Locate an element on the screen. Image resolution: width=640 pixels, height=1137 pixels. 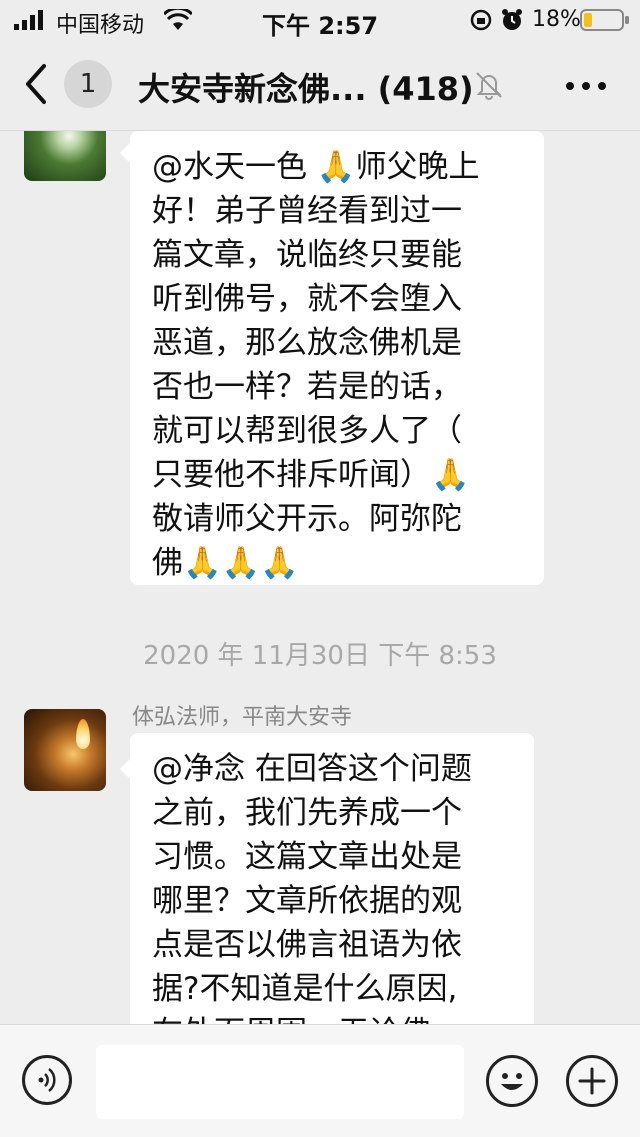
message-line: 恶道，那么放念佛机是 is located at coordinates (307, 343).